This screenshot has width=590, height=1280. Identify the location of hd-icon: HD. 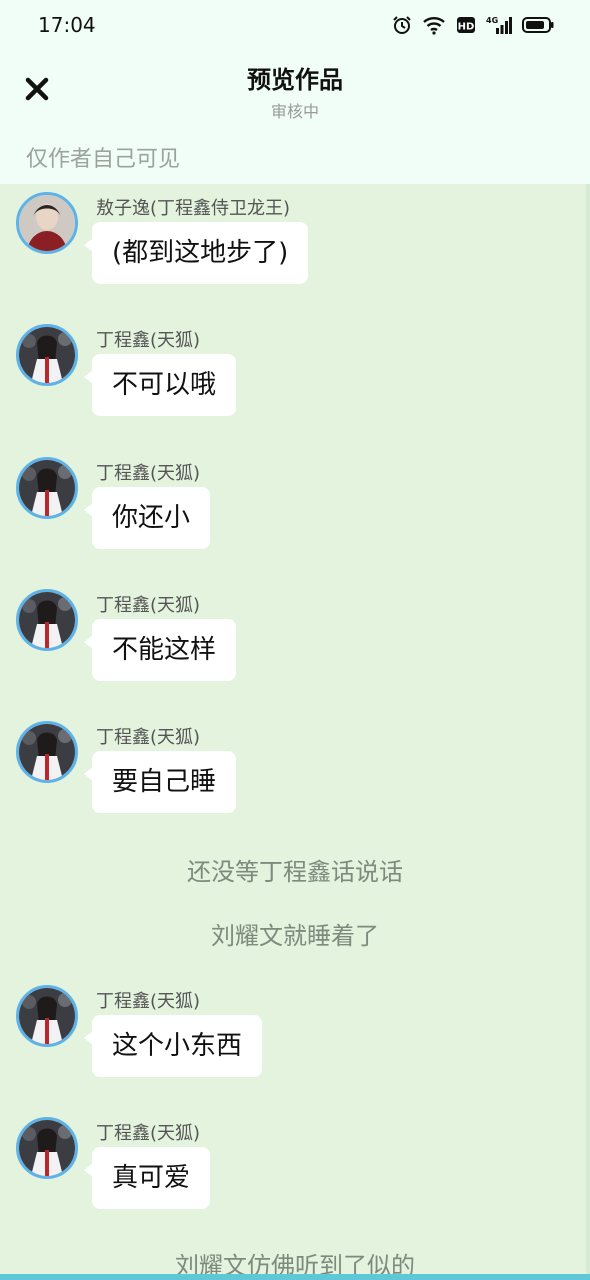
(466, 25).